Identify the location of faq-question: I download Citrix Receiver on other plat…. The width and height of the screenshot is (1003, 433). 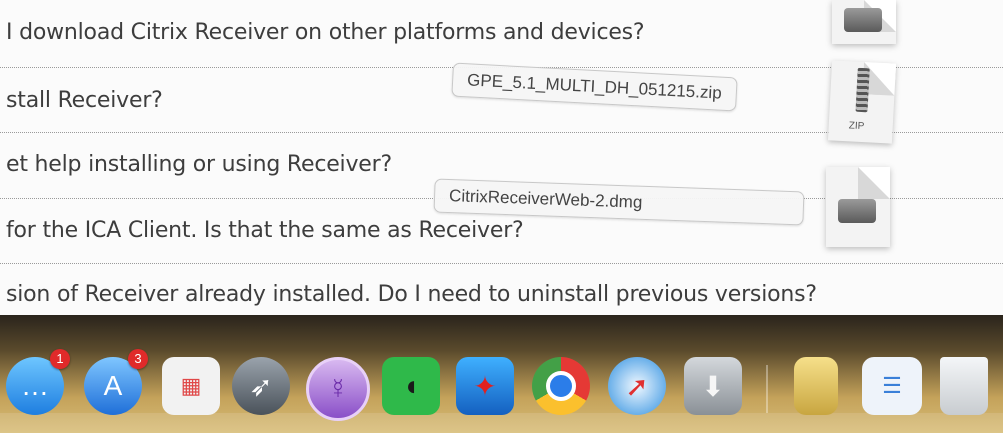
(325, 32).